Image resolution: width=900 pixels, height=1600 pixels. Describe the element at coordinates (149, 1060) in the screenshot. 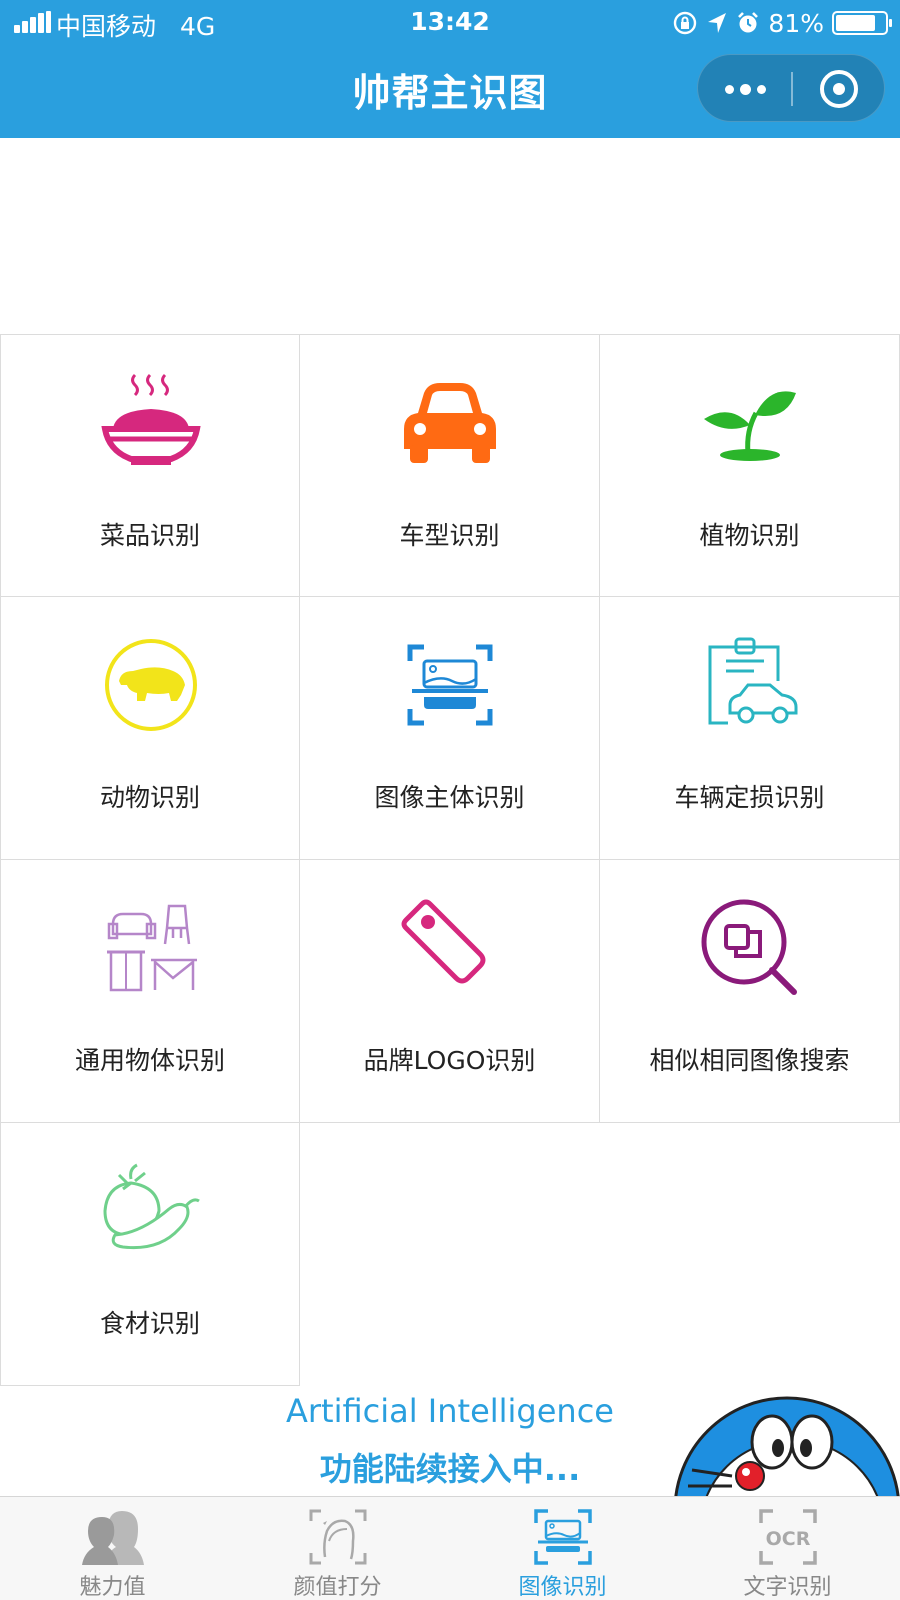

I see `grid-item-label: 通用物体识别` at that location.